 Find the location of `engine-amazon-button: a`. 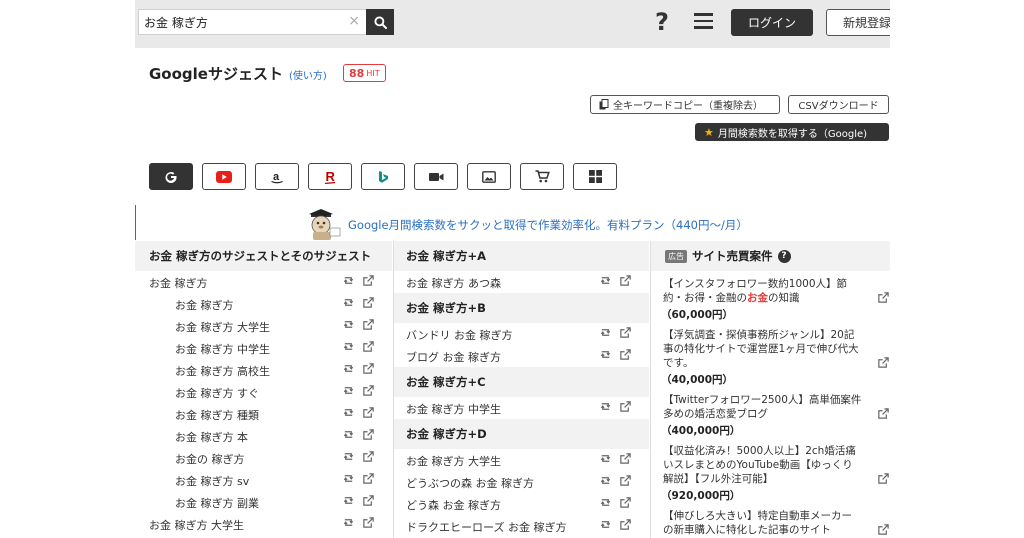

engine-amazon-button: a is located at coordinates (277, 176).